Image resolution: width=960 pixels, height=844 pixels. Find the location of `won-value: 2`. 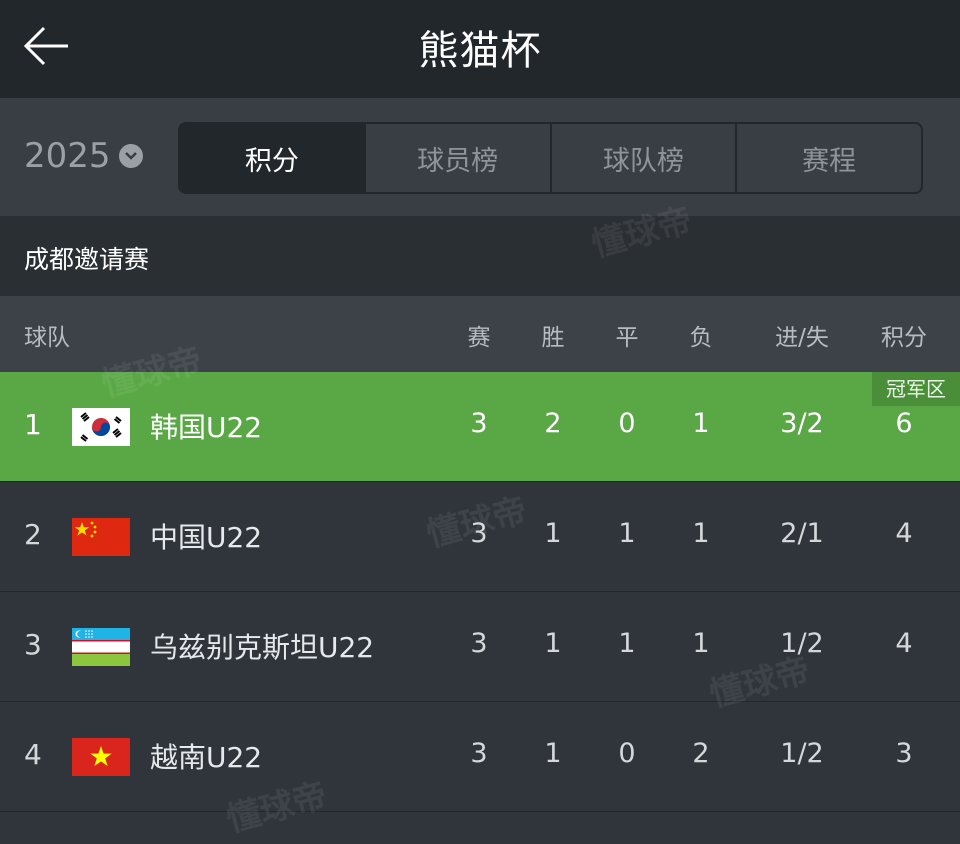

won-value: 2 is located at coordinates (553, 423).